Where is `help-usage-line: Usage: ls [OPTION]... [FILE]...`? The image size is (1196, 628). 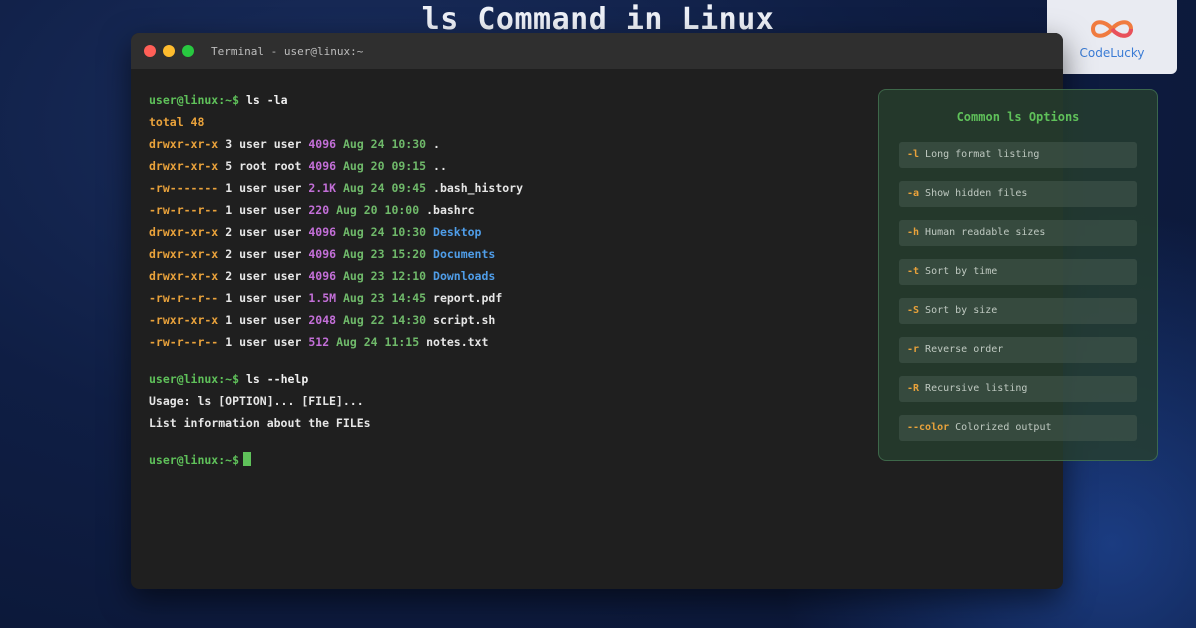 help-usage-line: Usage: ls [OPTION]... [FILE]... is located at coordinates (256, 401).